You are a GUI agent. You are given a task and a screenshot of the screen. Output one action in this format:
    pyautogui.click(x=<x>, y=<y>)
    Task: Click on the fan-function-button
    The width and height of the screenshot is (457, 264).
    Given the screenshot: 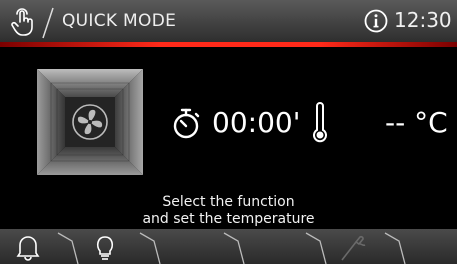 What is the action you would take?
    pyautogui.click(x=90, y=122)
    